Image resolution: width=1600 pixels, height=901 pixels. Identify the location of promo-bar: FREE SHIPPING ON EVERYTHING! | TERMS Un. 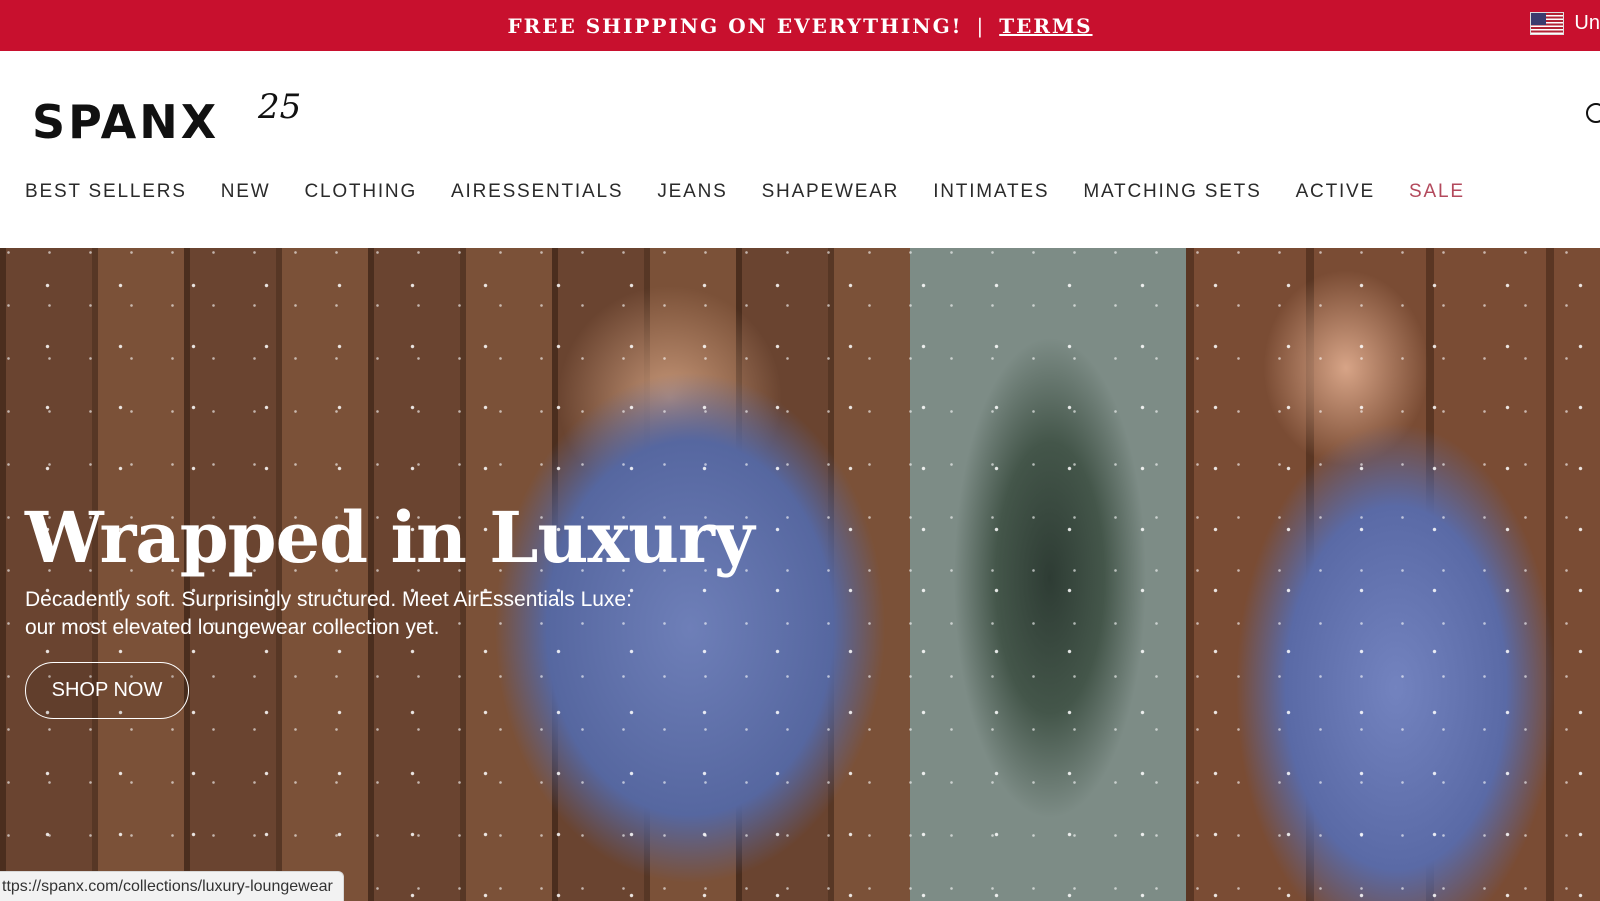
(800, 25).